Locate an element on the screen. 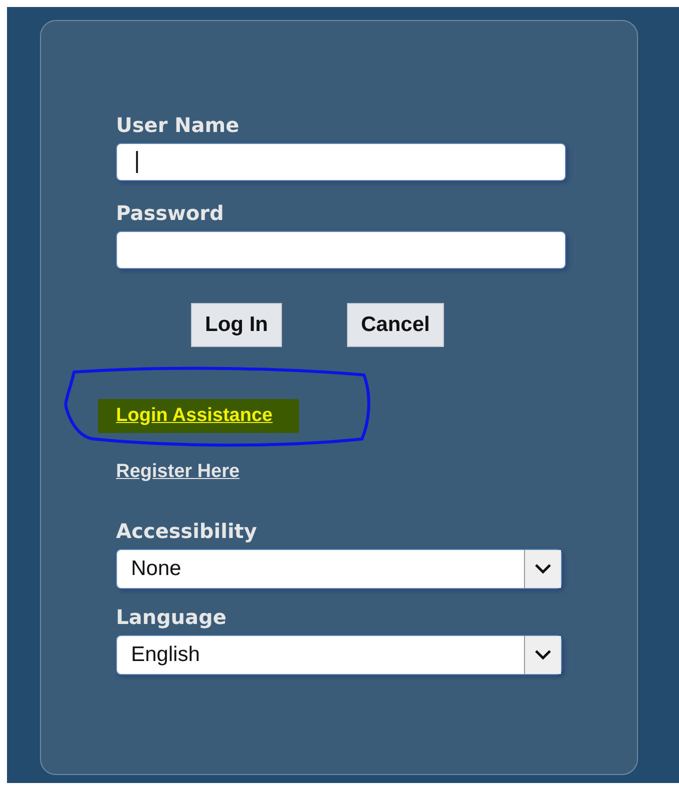 The height and width of the screenshot is (789, 679). field-label: Language is located at coordinates (172, 617).